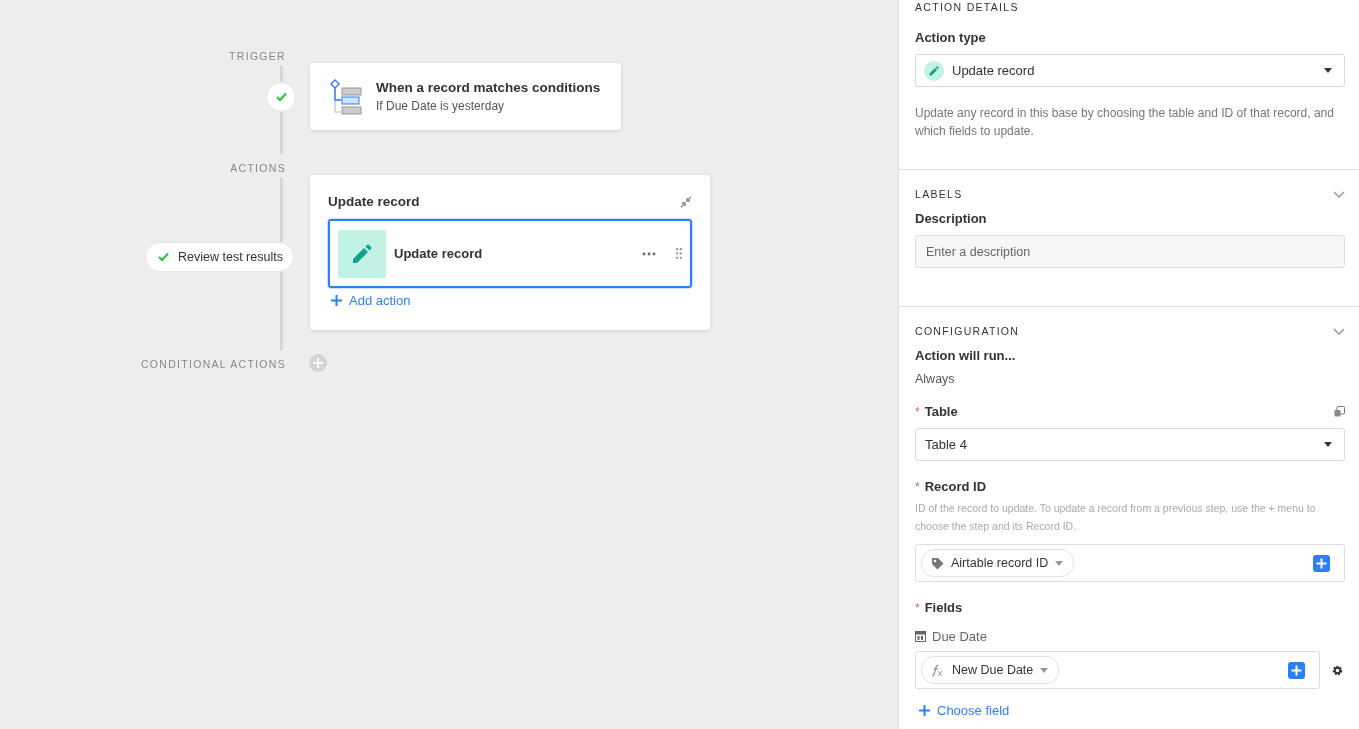 The height and width of the screenshot is (729, 1359). Describe the element at coordinates (686, 201) in the screenshot. I see `collapse-icon` at that location.